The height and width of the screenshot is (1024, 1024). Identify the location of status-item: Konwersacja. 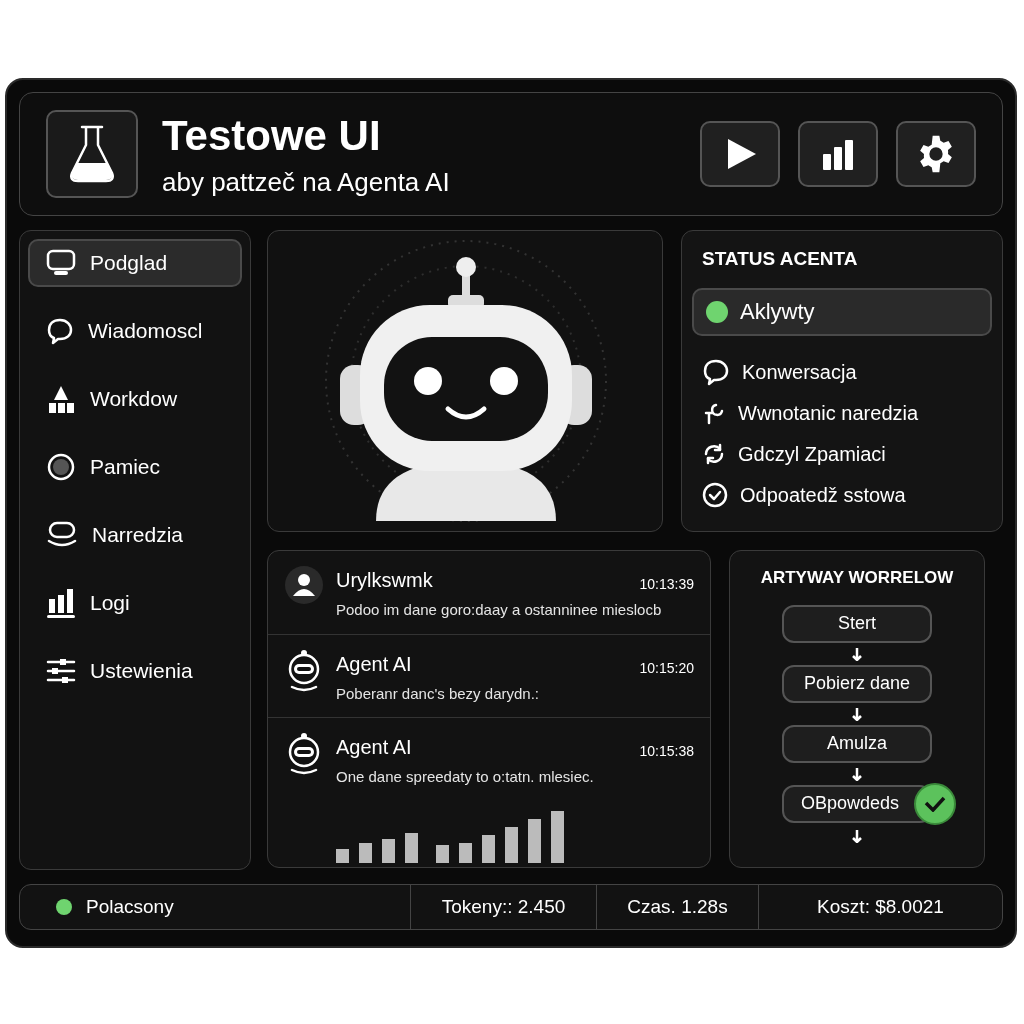
(799, 372).